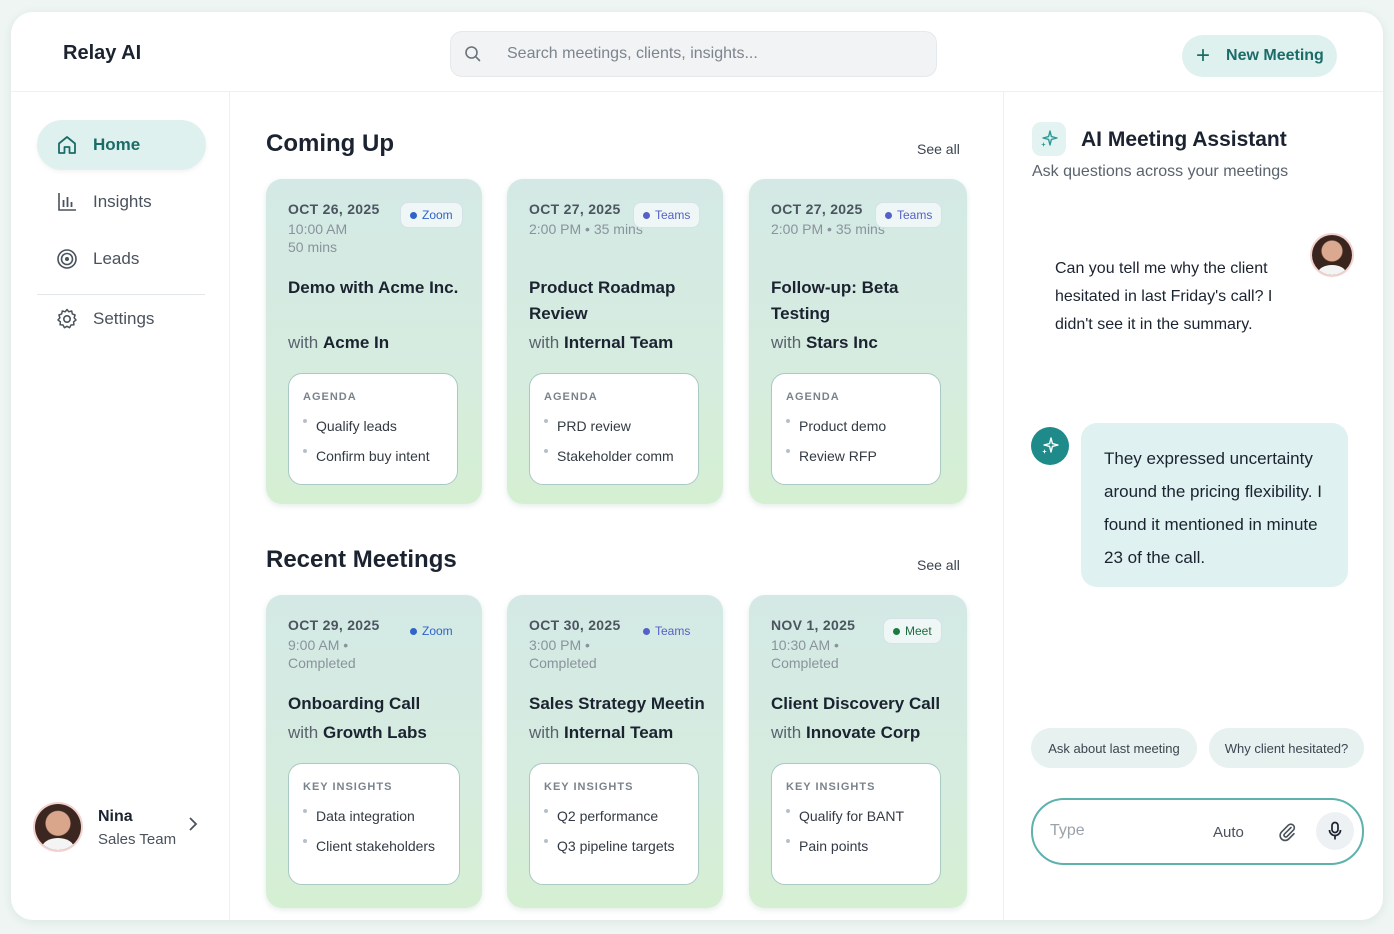 Image resolution: width=1394 pixels, height=934 pixels. I want to click on sidebar-item-label: Settings, so click(124, 318).